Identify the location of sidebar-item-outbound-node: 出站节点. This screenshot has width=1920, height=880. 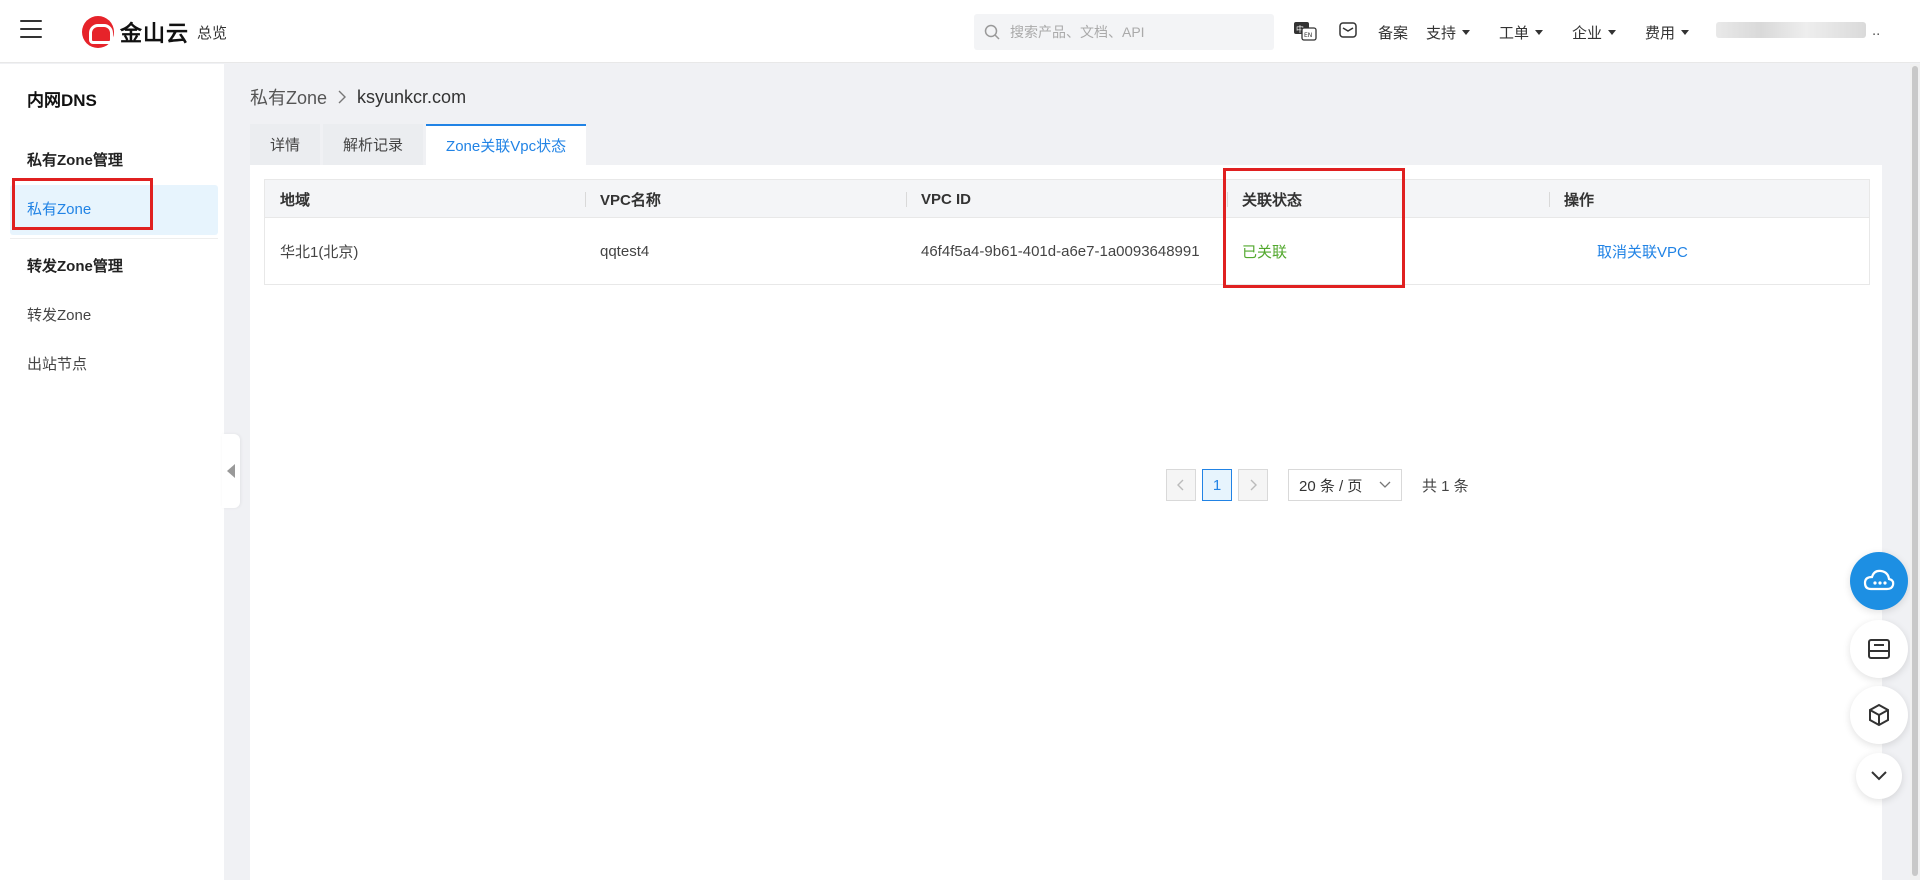
(57, 363).